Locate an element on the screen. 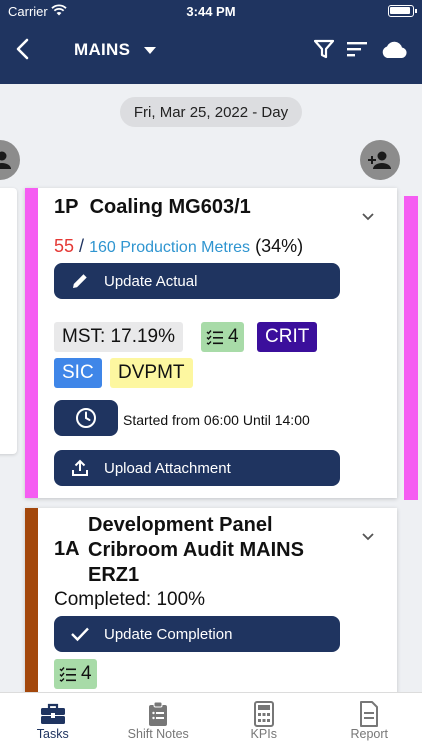 The image size is (422, 750). tab-label: Tasks is located at coordinates (52, 734).